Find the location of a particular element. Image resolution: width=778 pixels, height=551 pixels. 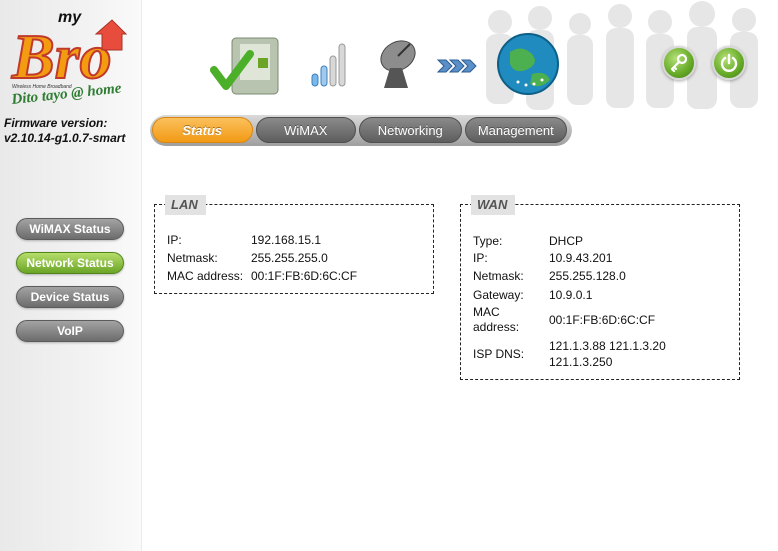

main-nav: Status WiMAX Networking Management is located at coordinates (361, 130).